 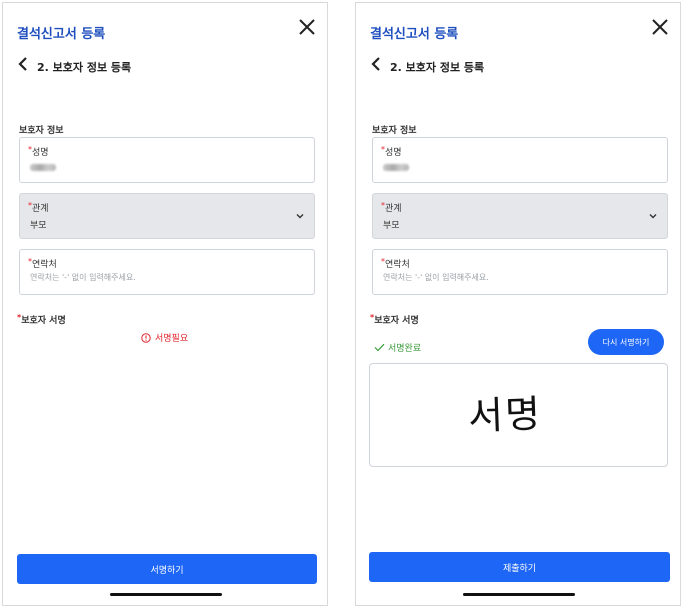 I want to click on submit-button: 제출하기, so click(x=519, y=567).